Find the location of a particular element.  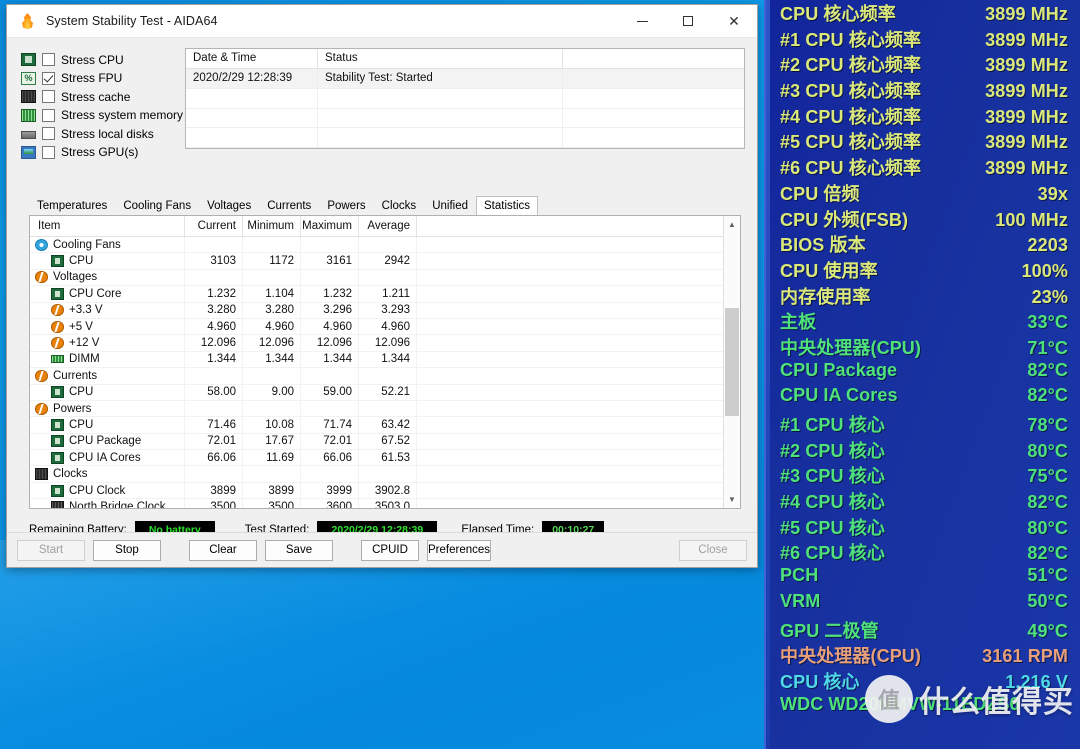

stress-disks-checkbox is located at coordinates (48, 134).